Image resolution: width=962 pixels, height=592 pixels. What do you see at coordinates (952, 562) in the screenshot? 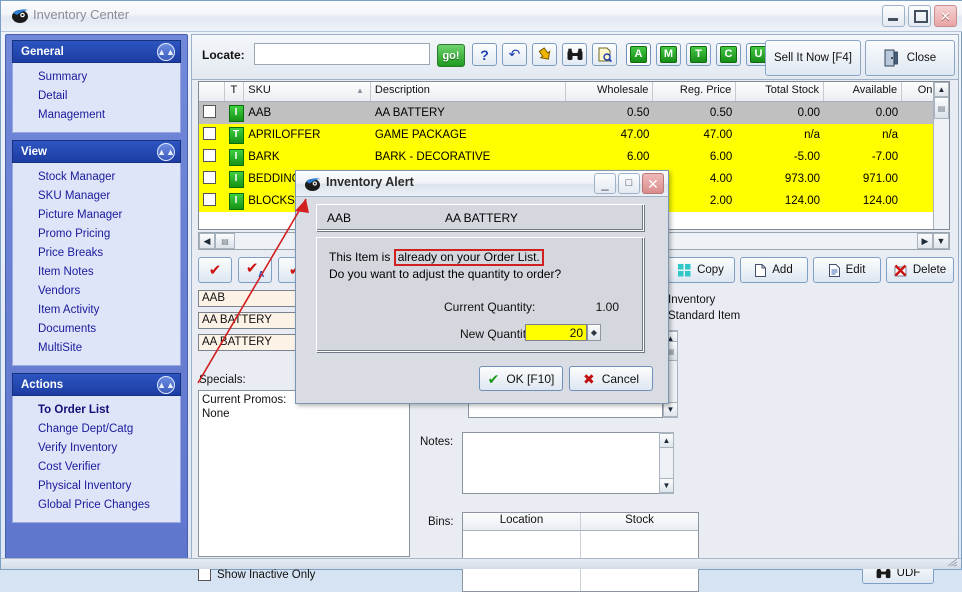
I see `resize-grip-icon` at bounding box center [952, 562].